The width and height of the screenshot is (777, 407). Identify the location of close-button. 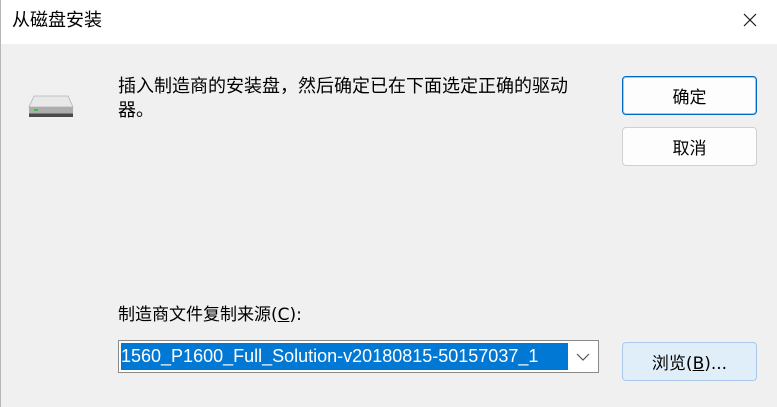
(750, 20).